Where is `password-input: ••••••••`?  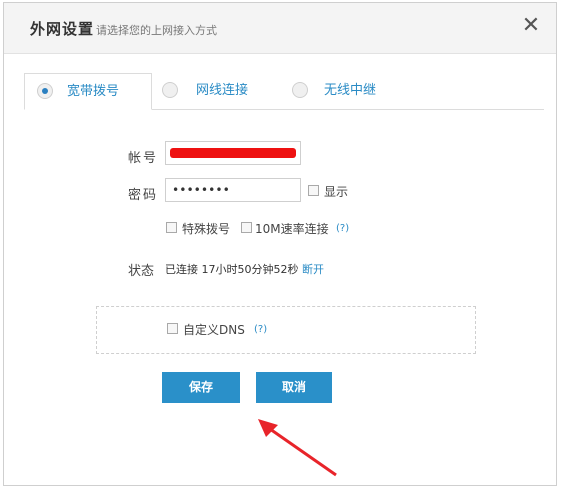
password-input: •••••••• is located at coordinates (233, 190).